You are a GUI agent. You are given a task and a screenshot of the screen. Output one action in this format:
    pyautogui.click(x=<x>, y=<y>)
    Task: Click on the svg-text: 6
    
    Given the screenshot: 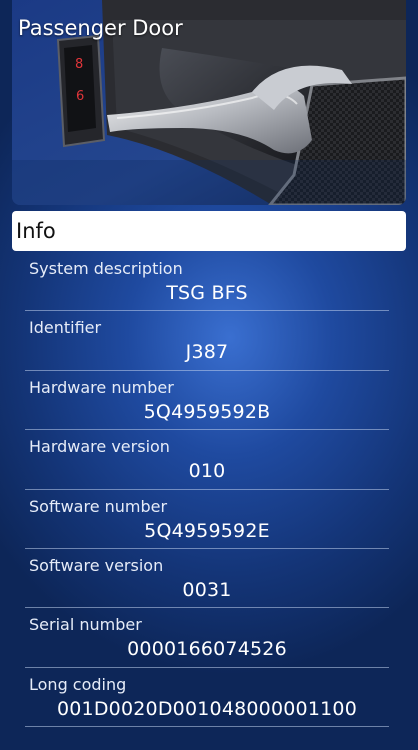 What is the action you would take?
    pyautogui.click(x=80, y=96)
    